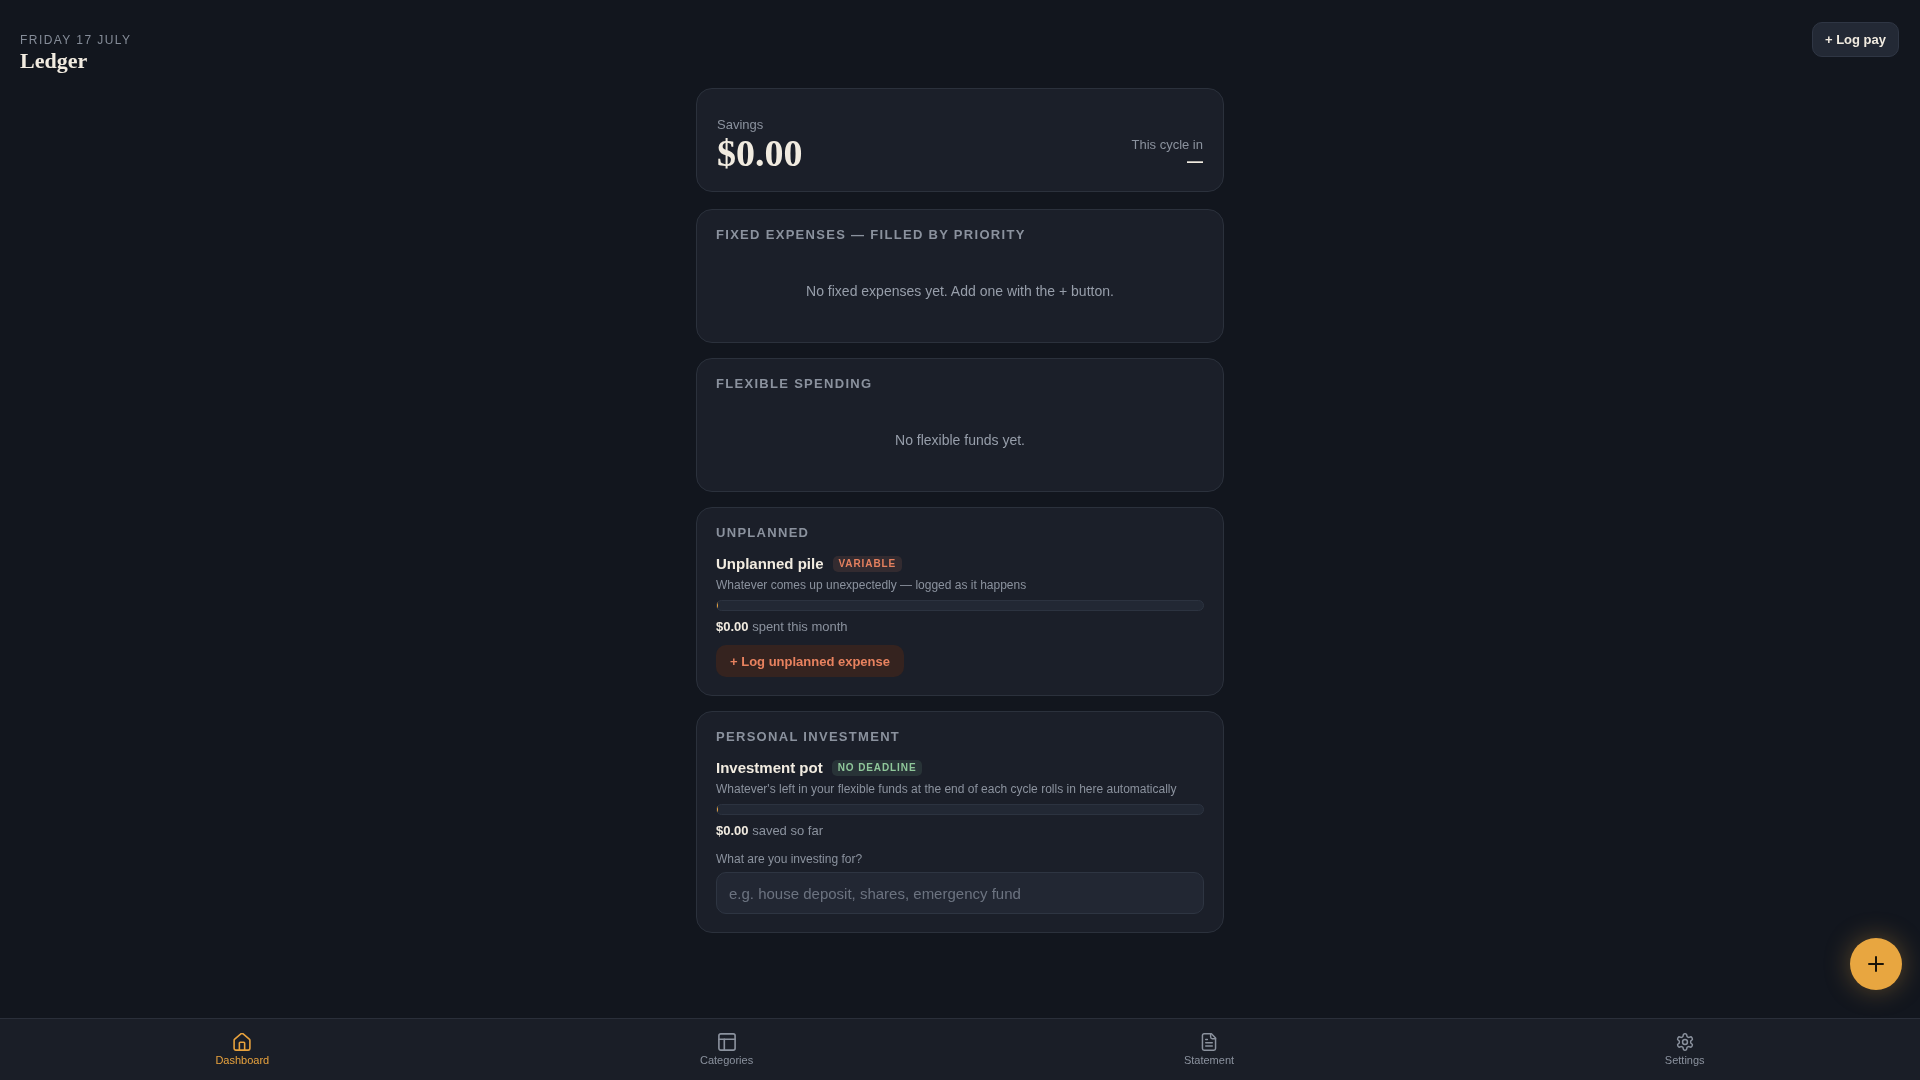 This screenshot has height=1080, width=1920. What do you see at coordinates (763, 533) in the screenshot?
I see `section-title: UNPLANNED` at bounding box center [763, 533].